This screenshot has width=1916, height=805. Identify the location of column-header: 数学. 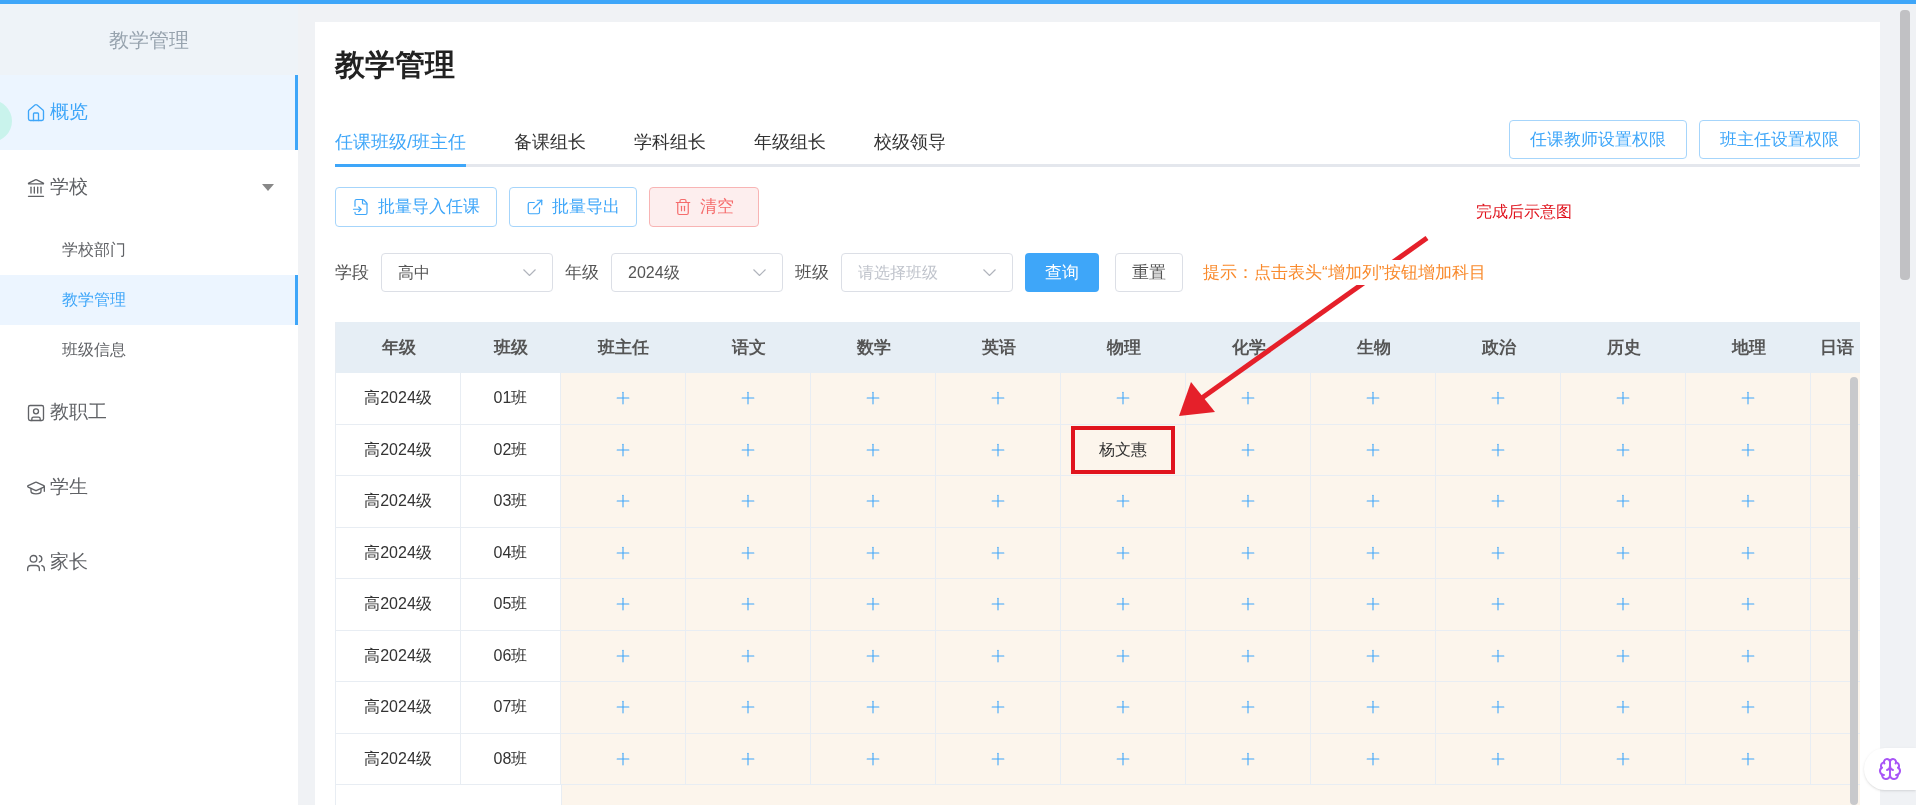
(873, 347).